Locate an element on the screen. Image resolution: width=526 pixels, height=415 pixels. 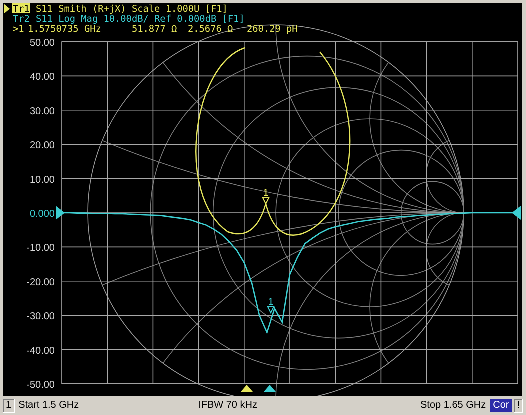
axis-label: 10.00 is located at coordinates (42, 180).